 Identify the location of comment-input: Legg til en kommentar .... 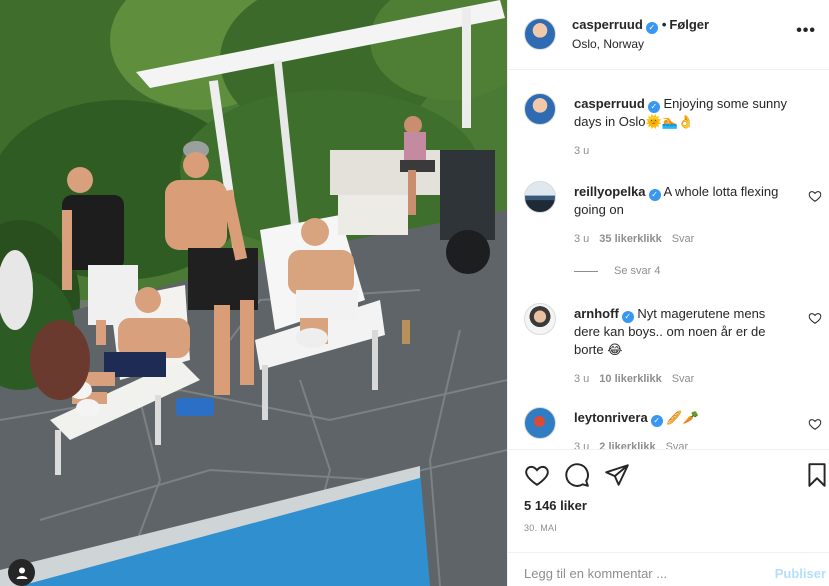
(595, 573).